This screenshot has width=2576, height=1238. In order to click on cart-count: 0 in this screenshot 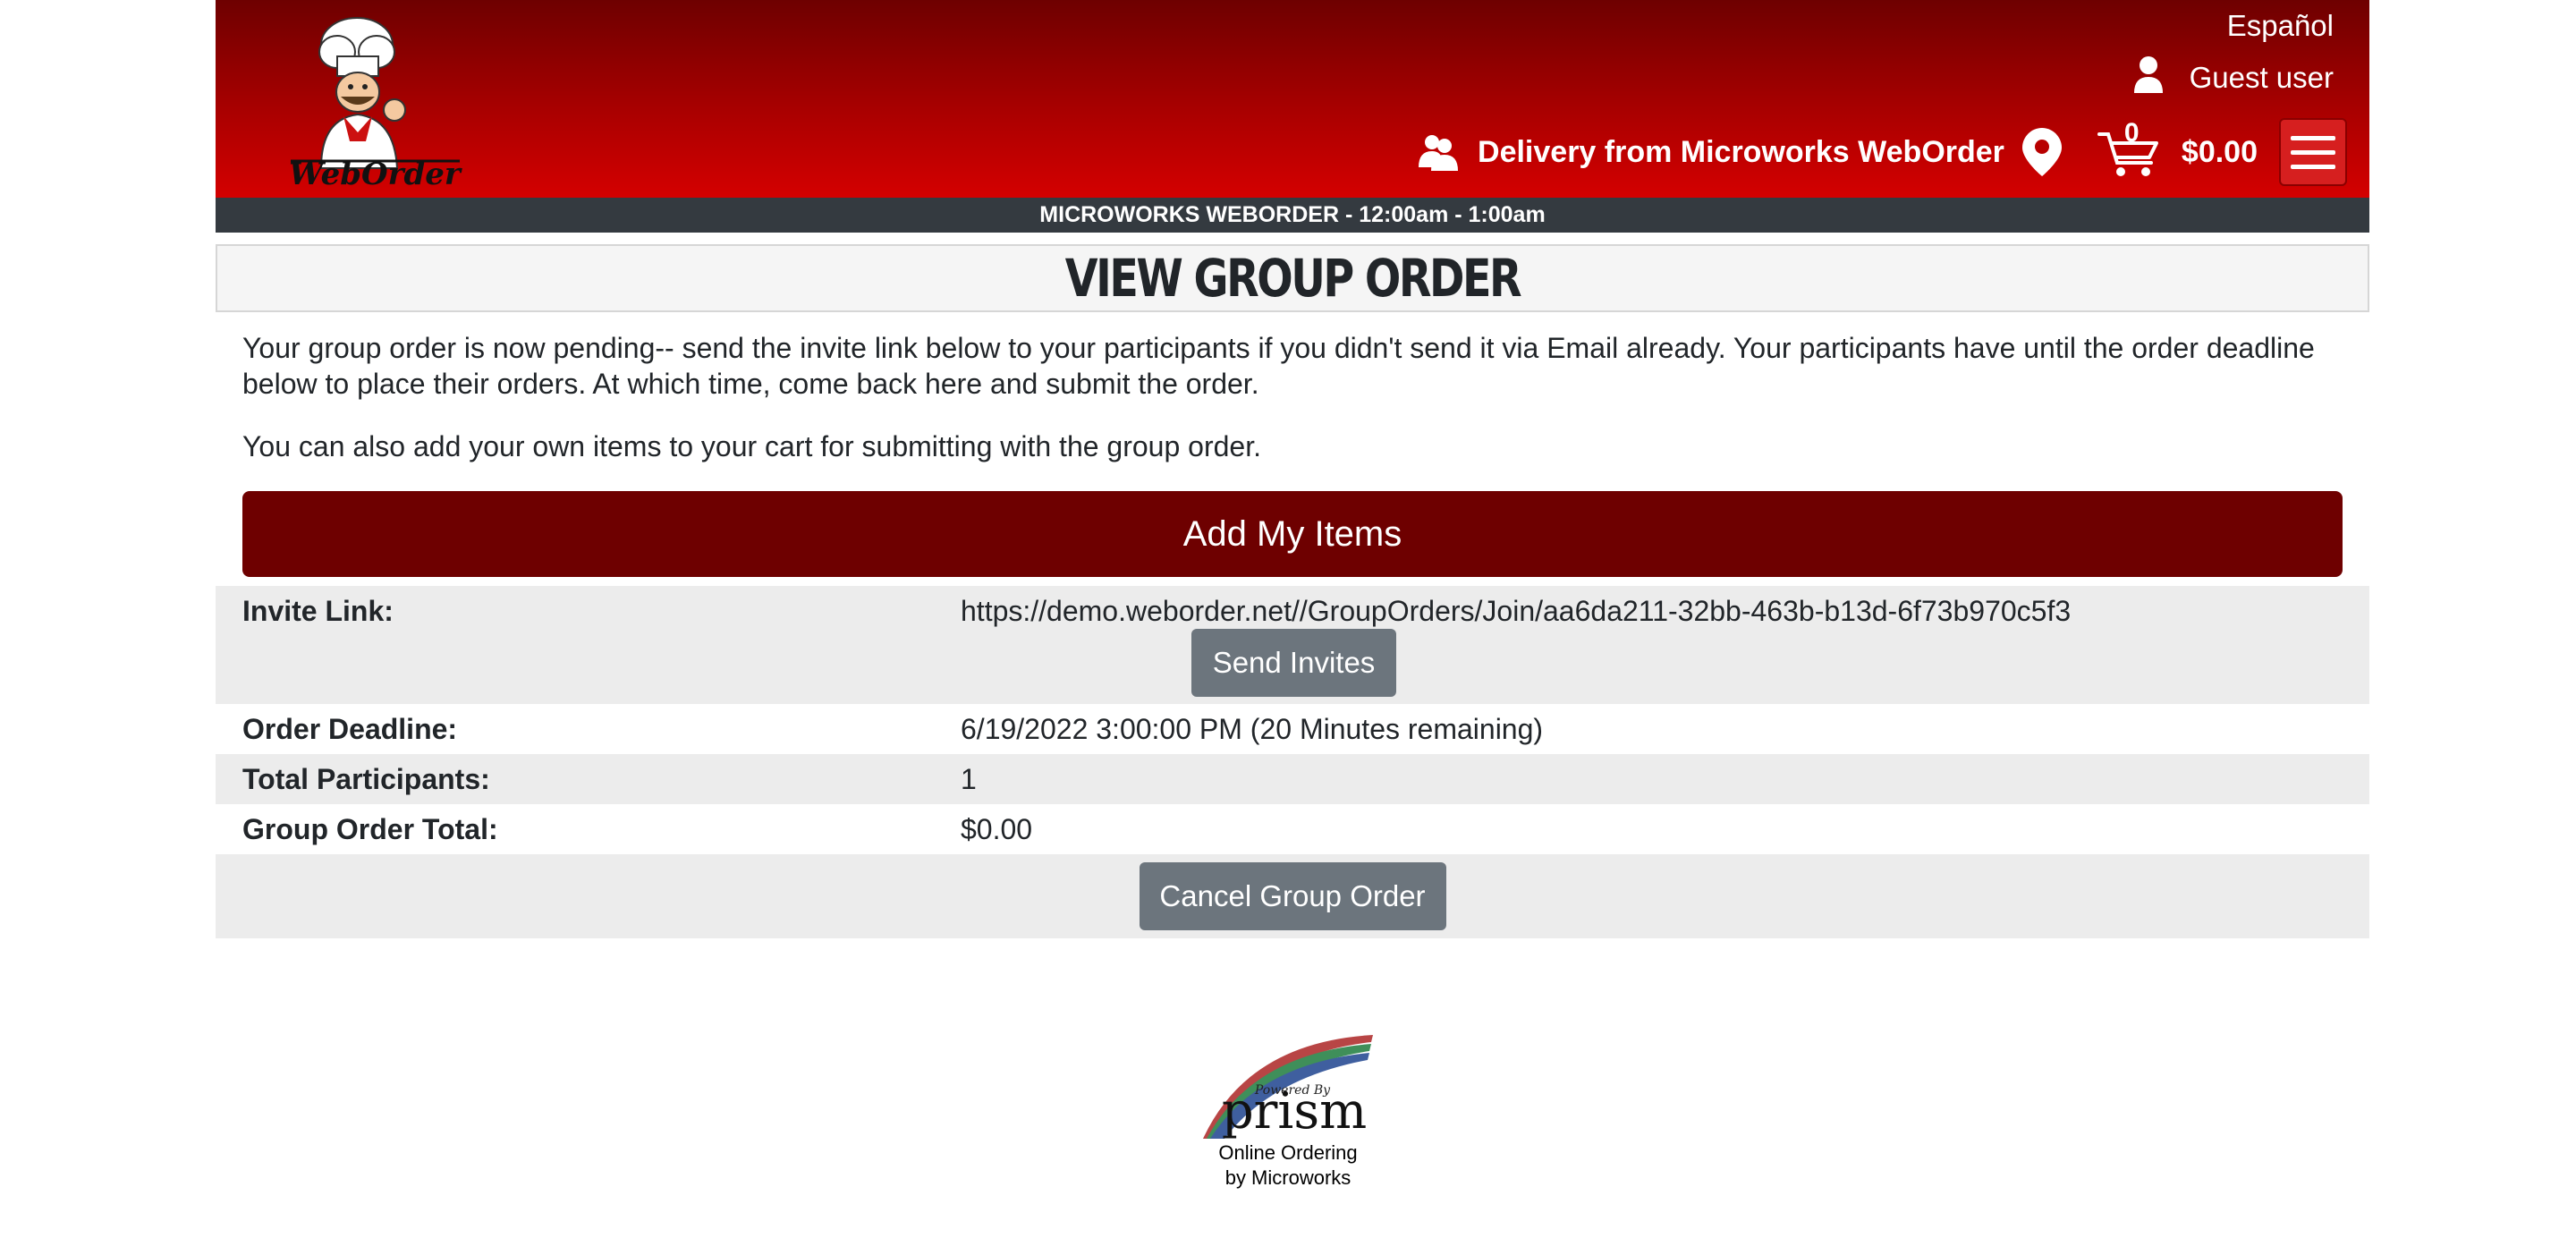, I will do `click(2131, 133)`.